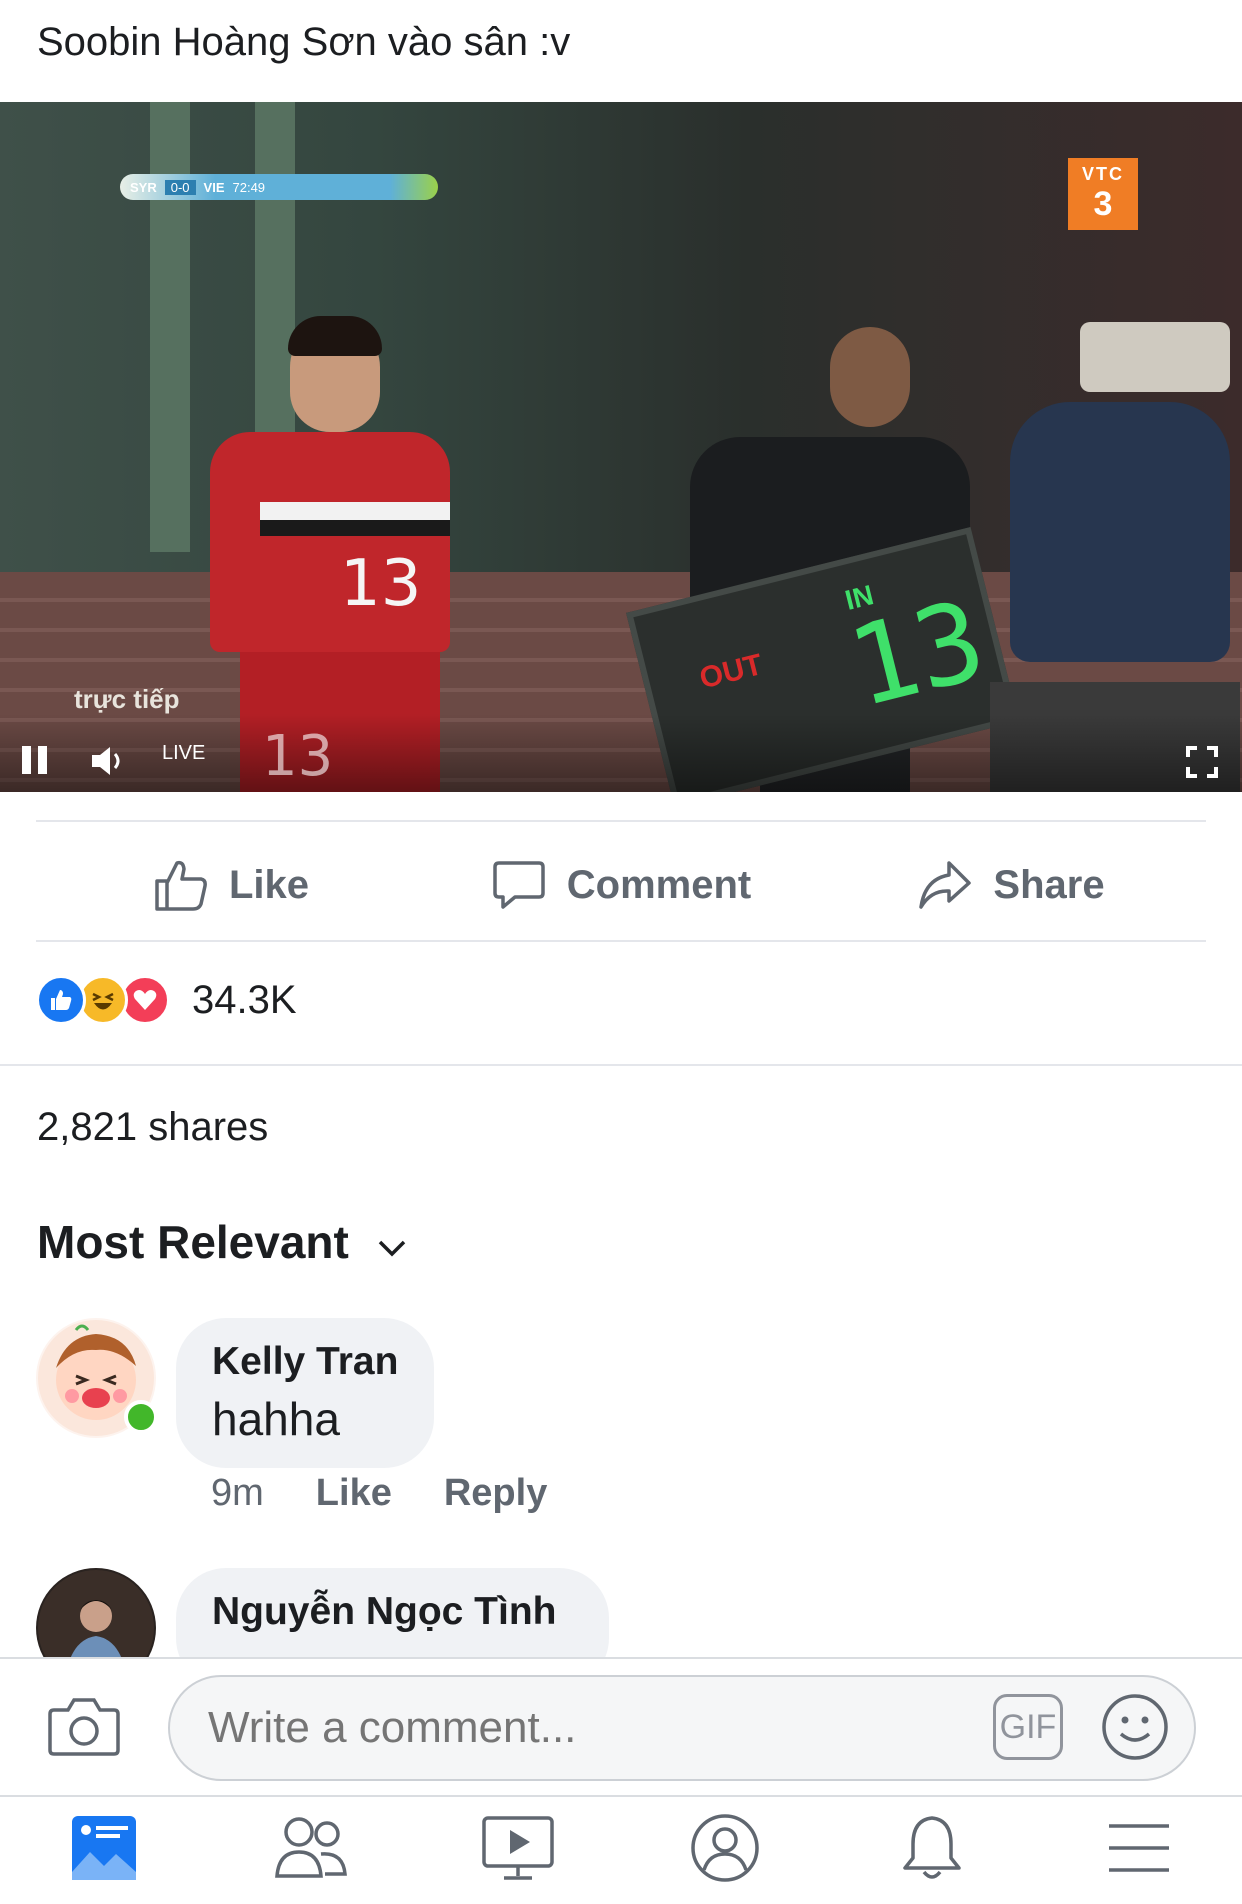 This screenshot has width=1242, height=1904. I want to click on match-clock: 72:49, so click(249, 187).